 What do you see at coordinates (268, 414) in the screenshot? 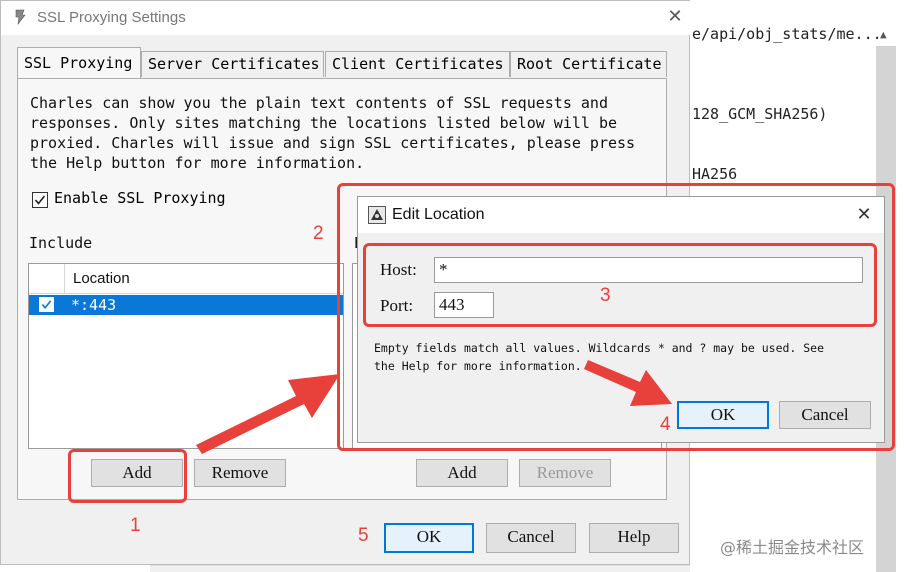
I see `arrow-to-edit-dialog-icon` at bounding box center [268, 414].